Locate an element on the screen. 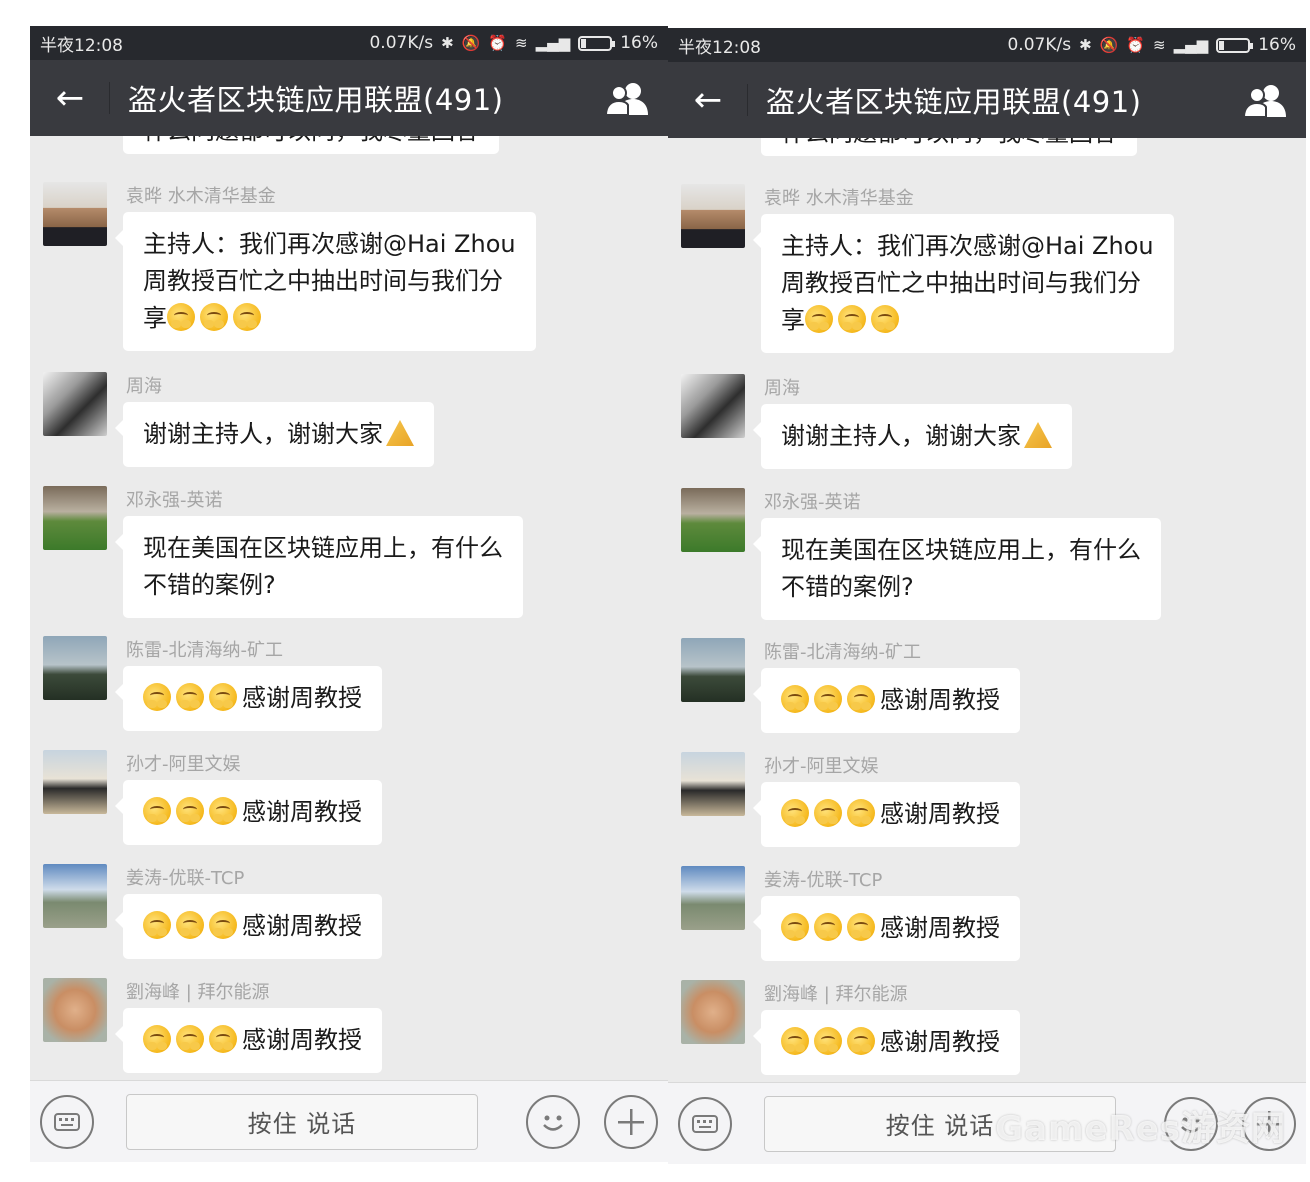  status-time: 半夜12:08 is located at coordinates (81, 45).